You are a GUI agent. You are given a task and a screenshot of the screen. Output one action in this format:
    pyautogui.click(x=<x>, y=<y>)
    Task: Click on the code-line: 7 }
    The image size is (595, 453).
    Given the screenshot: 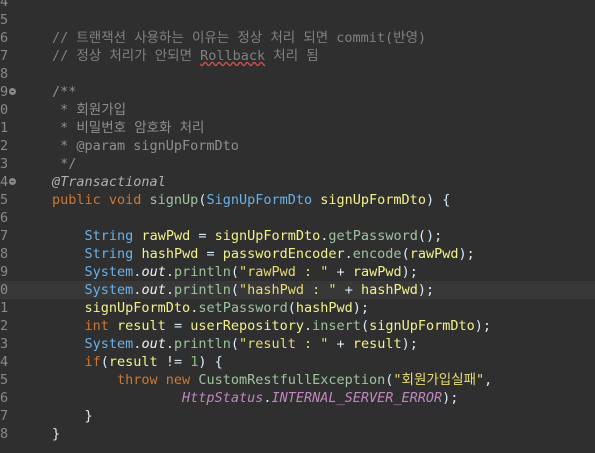 What is the action you would take?
    pyautogui.click(x=297, y=416)
    